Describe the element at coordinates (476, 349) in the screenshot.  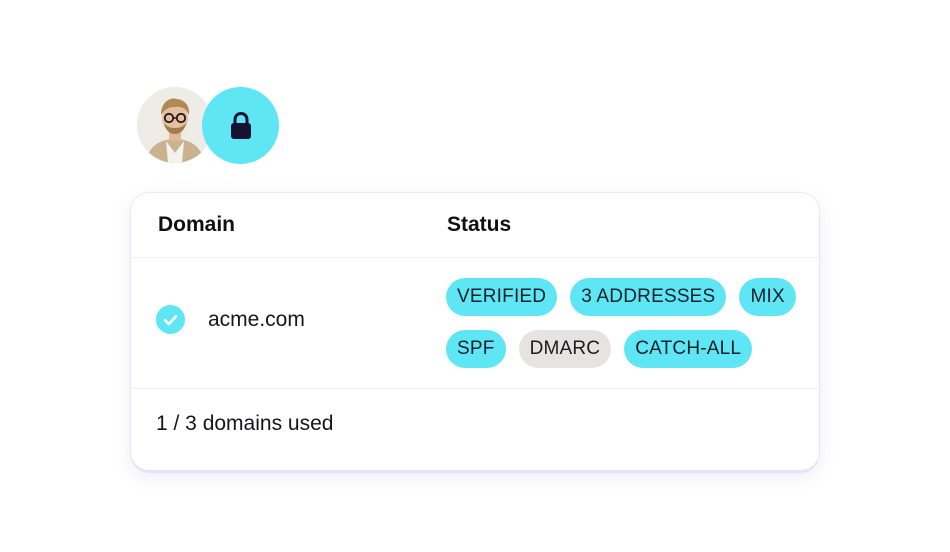
I see `status-badge-spf: SPF` at that location.